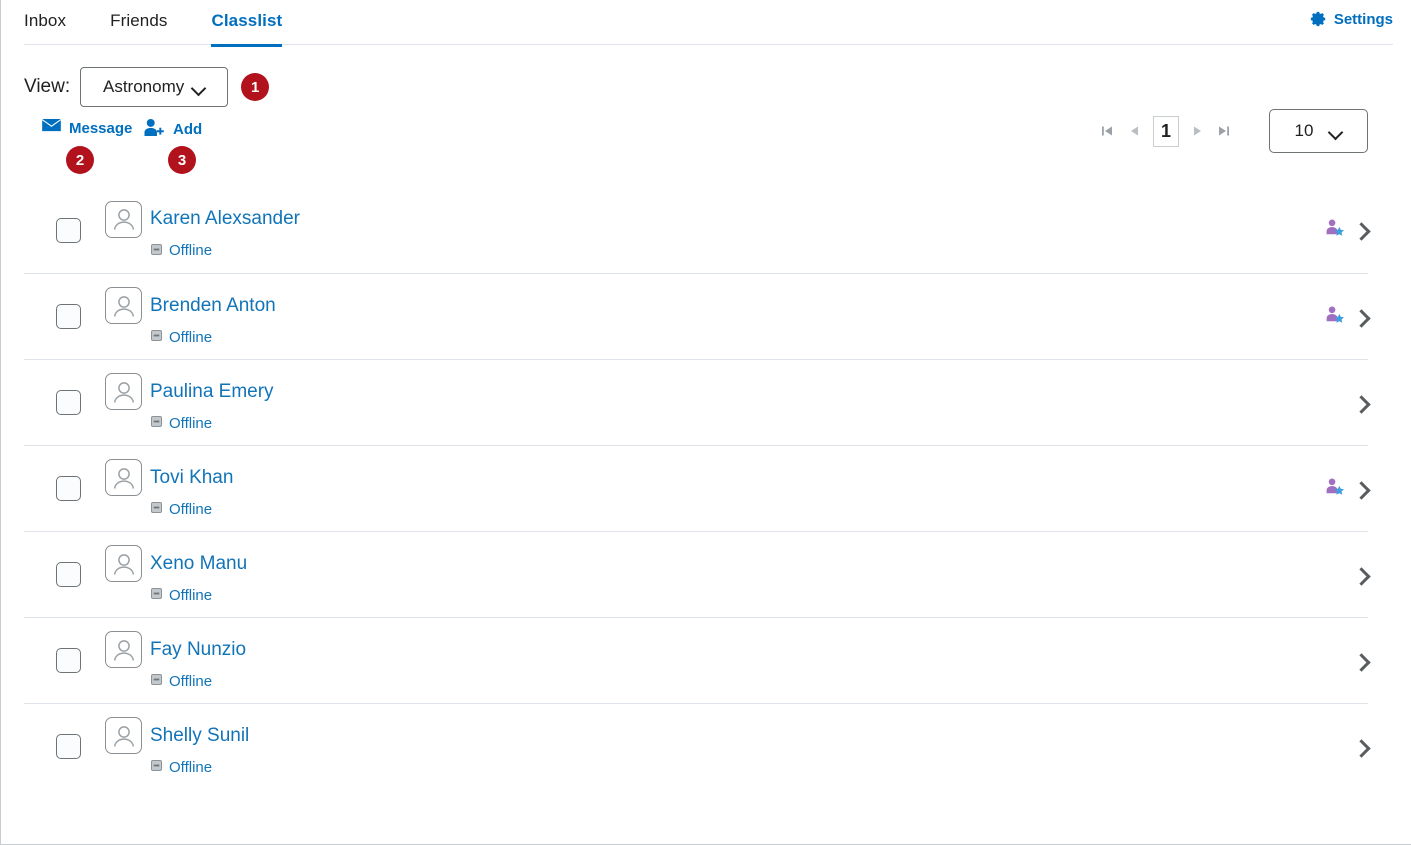 This screenshot has width=1411, height=845. What do you see at coordinates (225, 219) in the screenshot?
I see `person-name-link: Karen Alexsander` at bounding box center [225, 219].